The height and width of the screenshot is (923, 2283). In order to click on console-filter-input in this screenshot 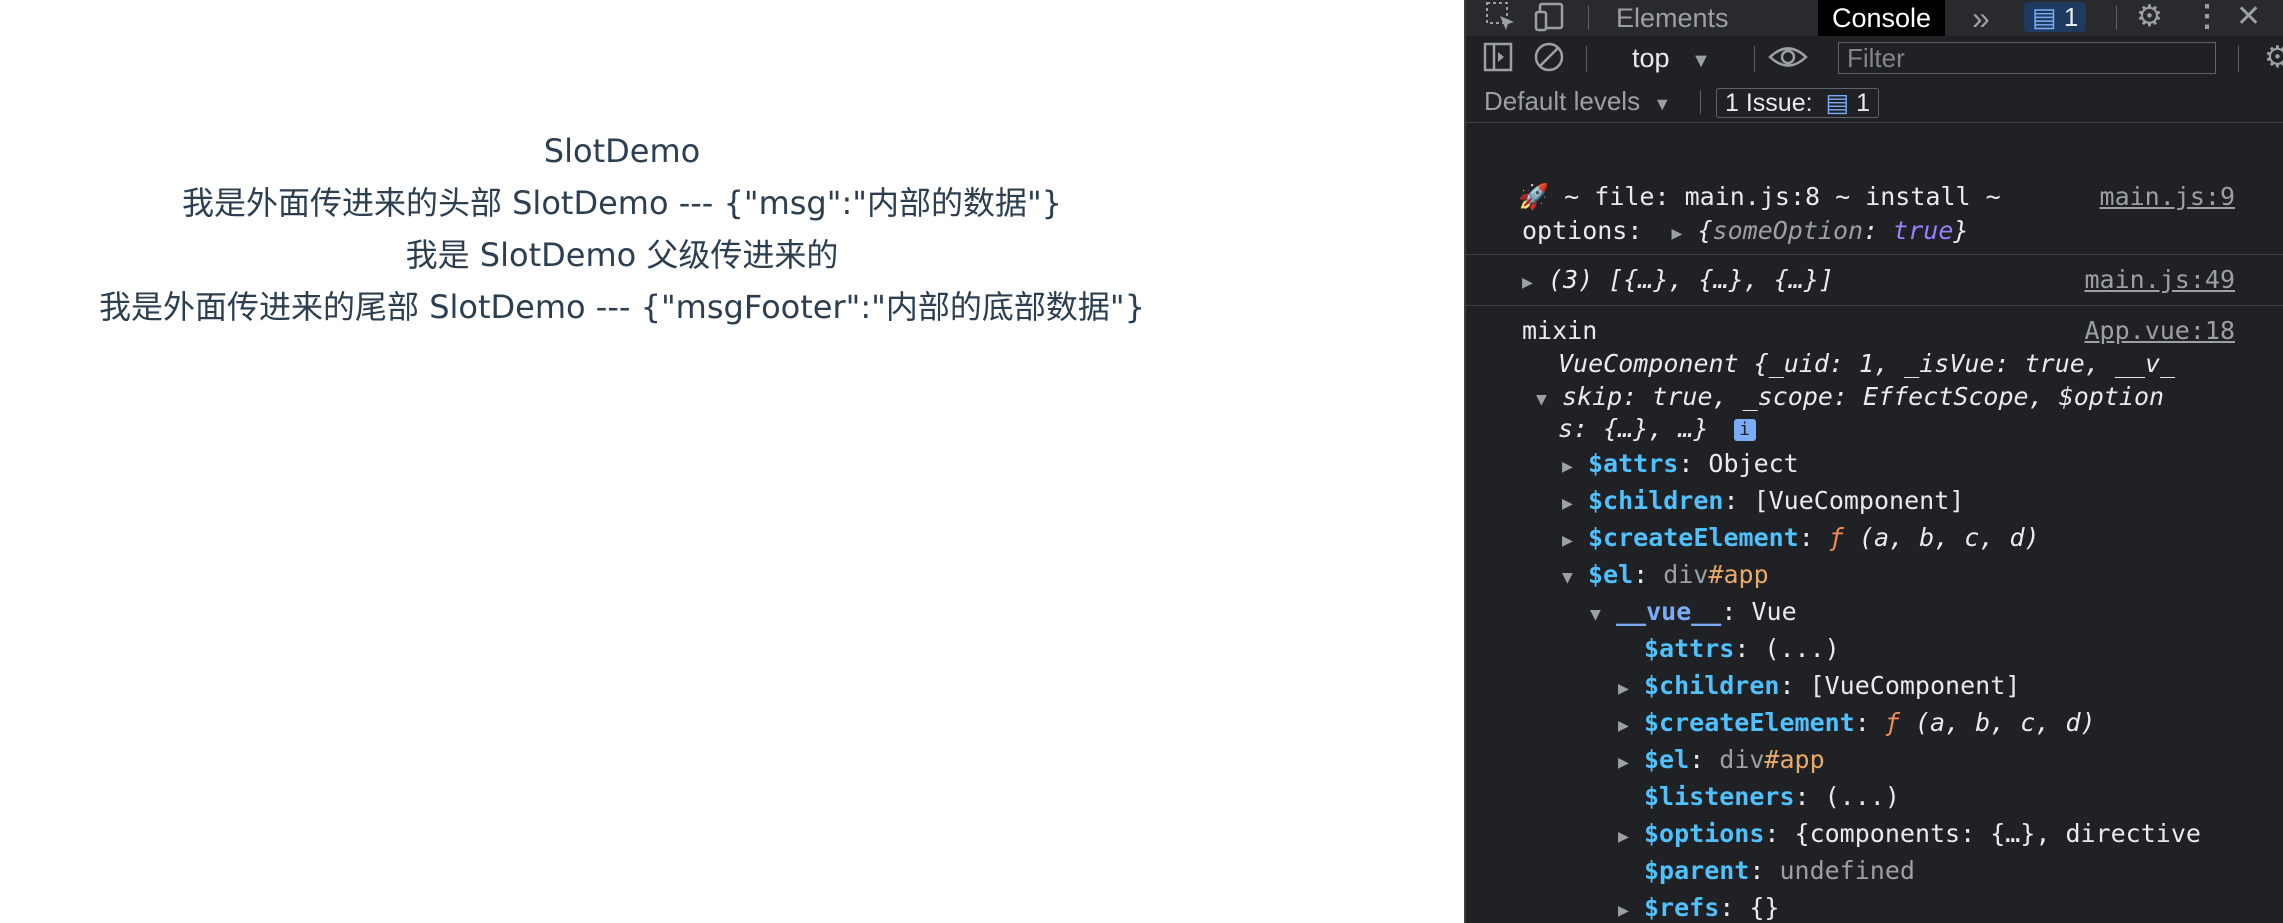, I will do `click(2027, 58)`.